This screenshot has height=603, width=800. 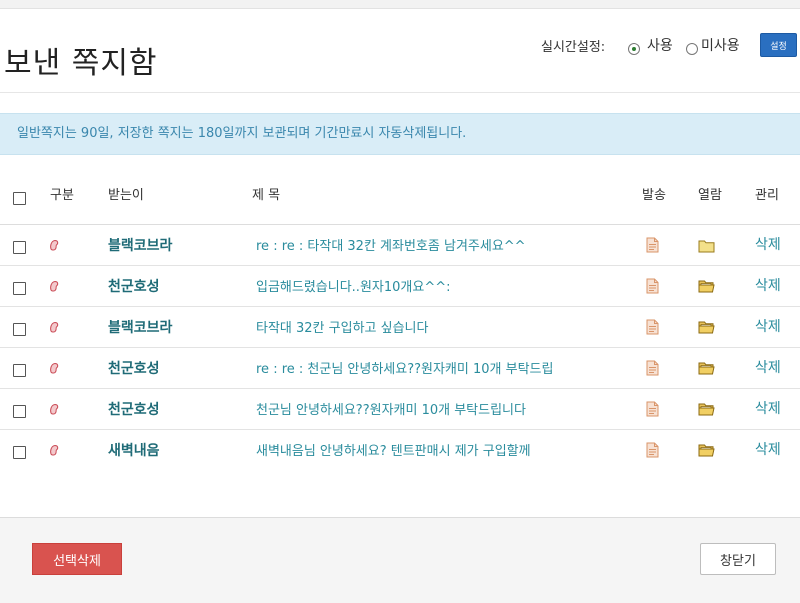 What do you see at coordinates (706, 246) in the screenshot?
I see `folder-closed-icon` at bounding box center [706, 246].